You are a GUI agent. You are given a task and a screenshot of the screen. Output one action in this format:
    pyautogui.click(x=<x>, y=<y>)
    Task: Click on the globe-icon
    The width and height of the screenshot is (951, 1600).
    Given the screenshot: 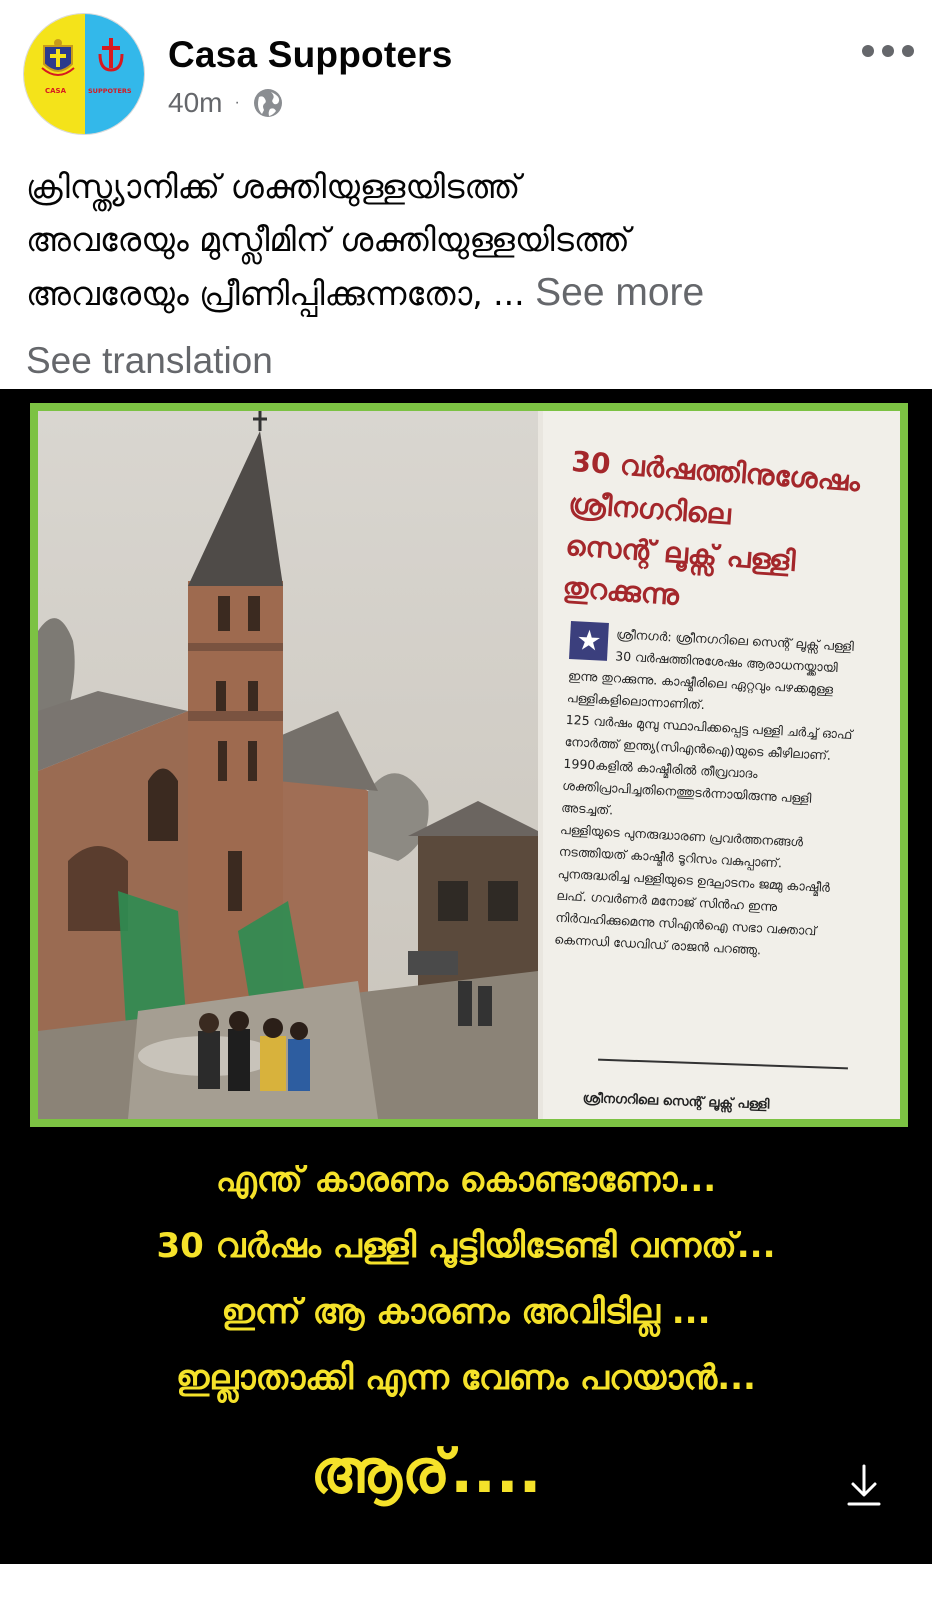 What is the action you would take?
    pyautogui.click(x=268, y=103)
    